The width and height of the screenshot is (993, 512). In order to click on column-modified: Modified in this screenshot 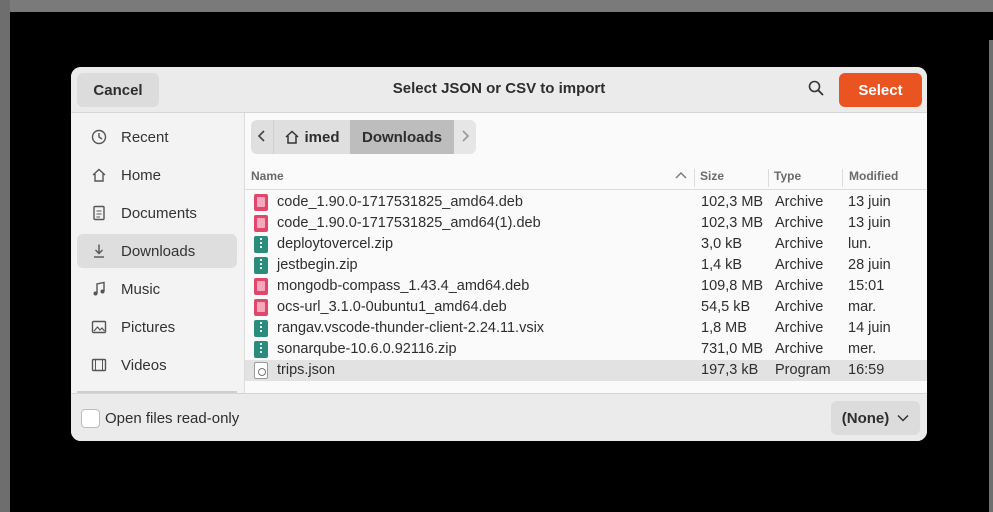, I will do `click(873, 176)`.